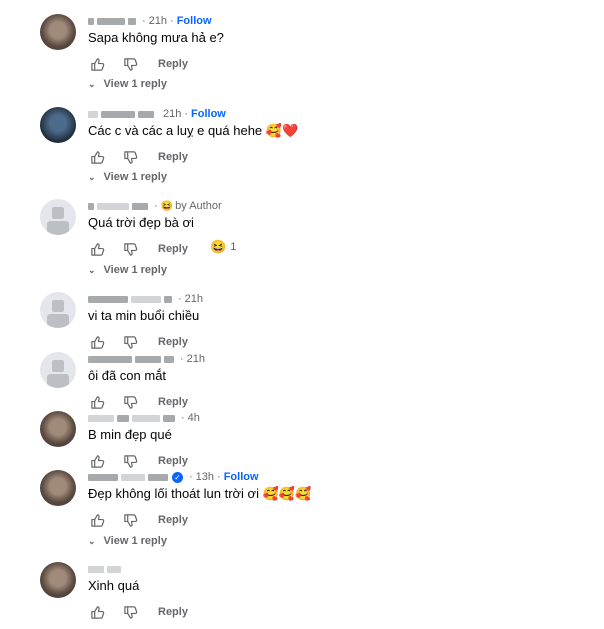  I want to click on comment-text: Đẹp không lối thoát lun trời ơi 🥰🥰🥰, so click(200, 493).